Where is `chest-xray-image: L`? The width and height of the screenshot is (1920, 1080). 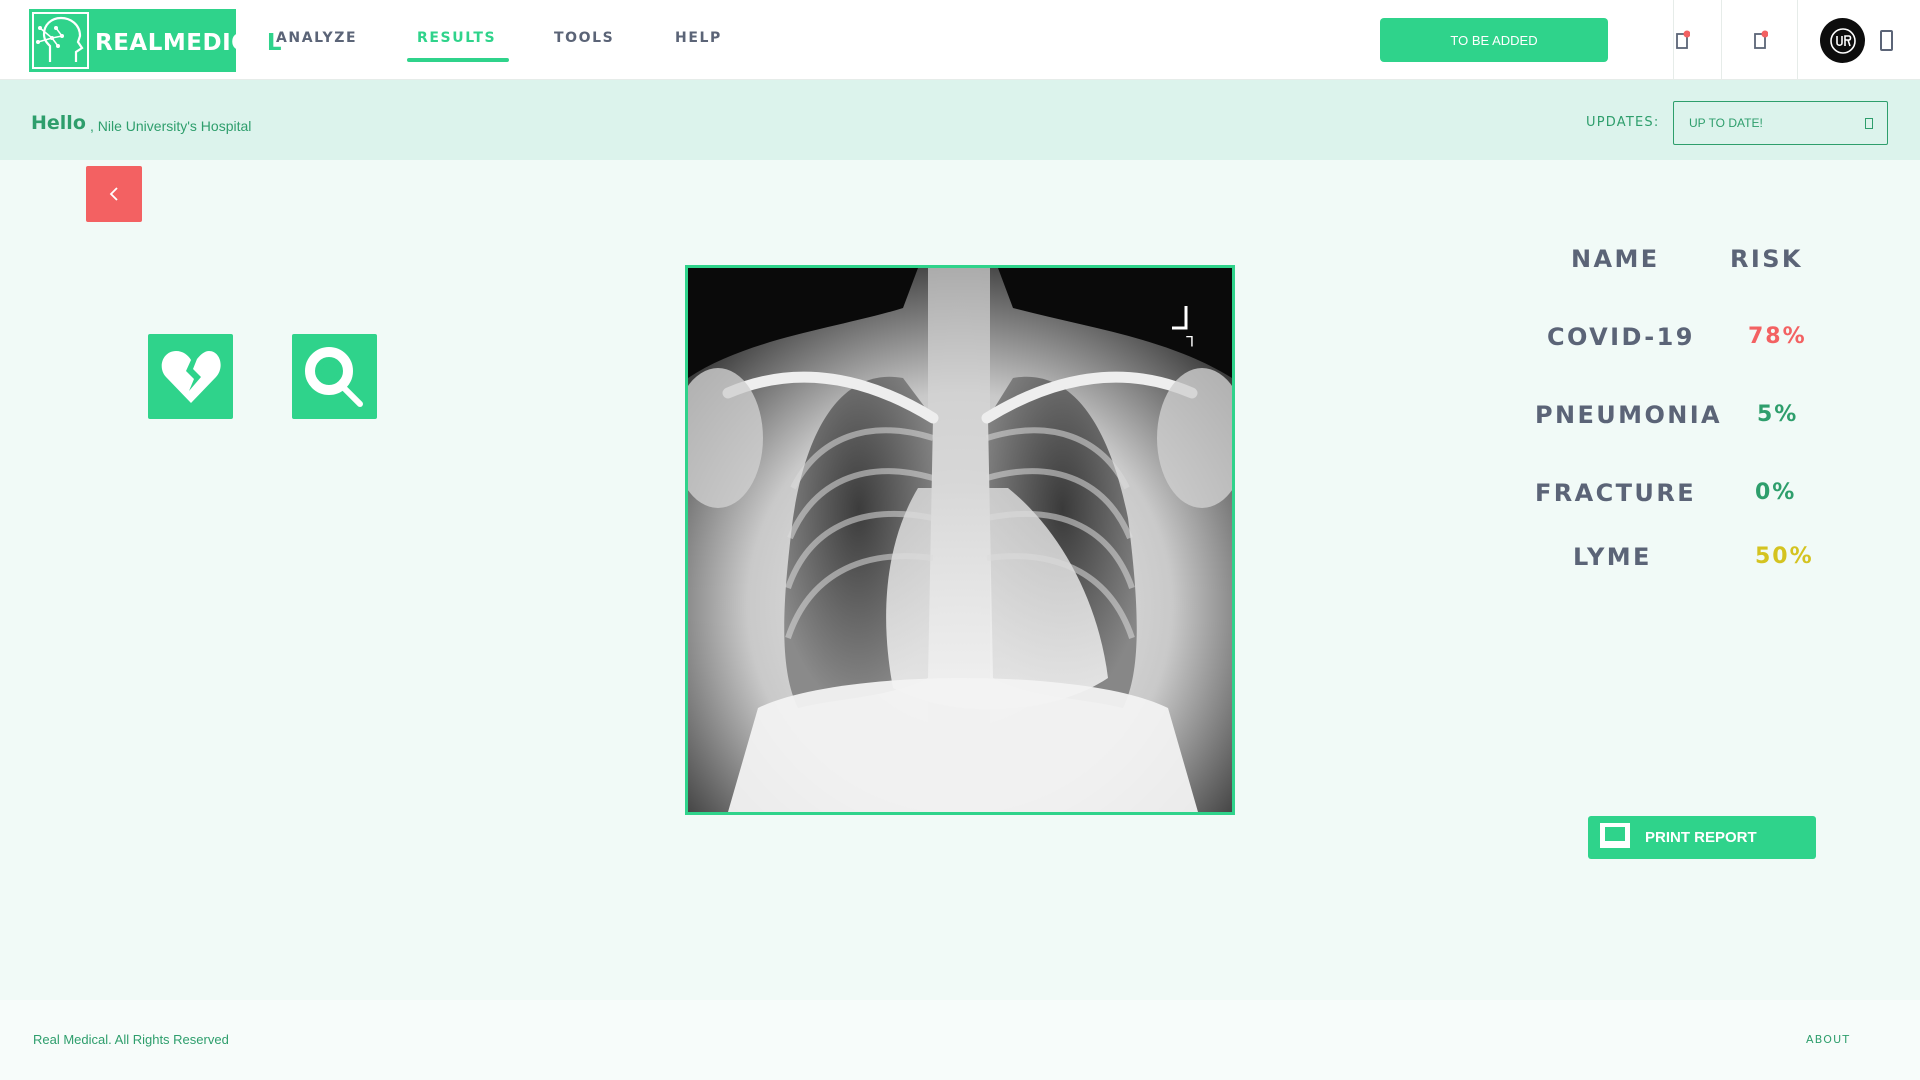
chest-xray-image: L is located at coordinates (960, 540).